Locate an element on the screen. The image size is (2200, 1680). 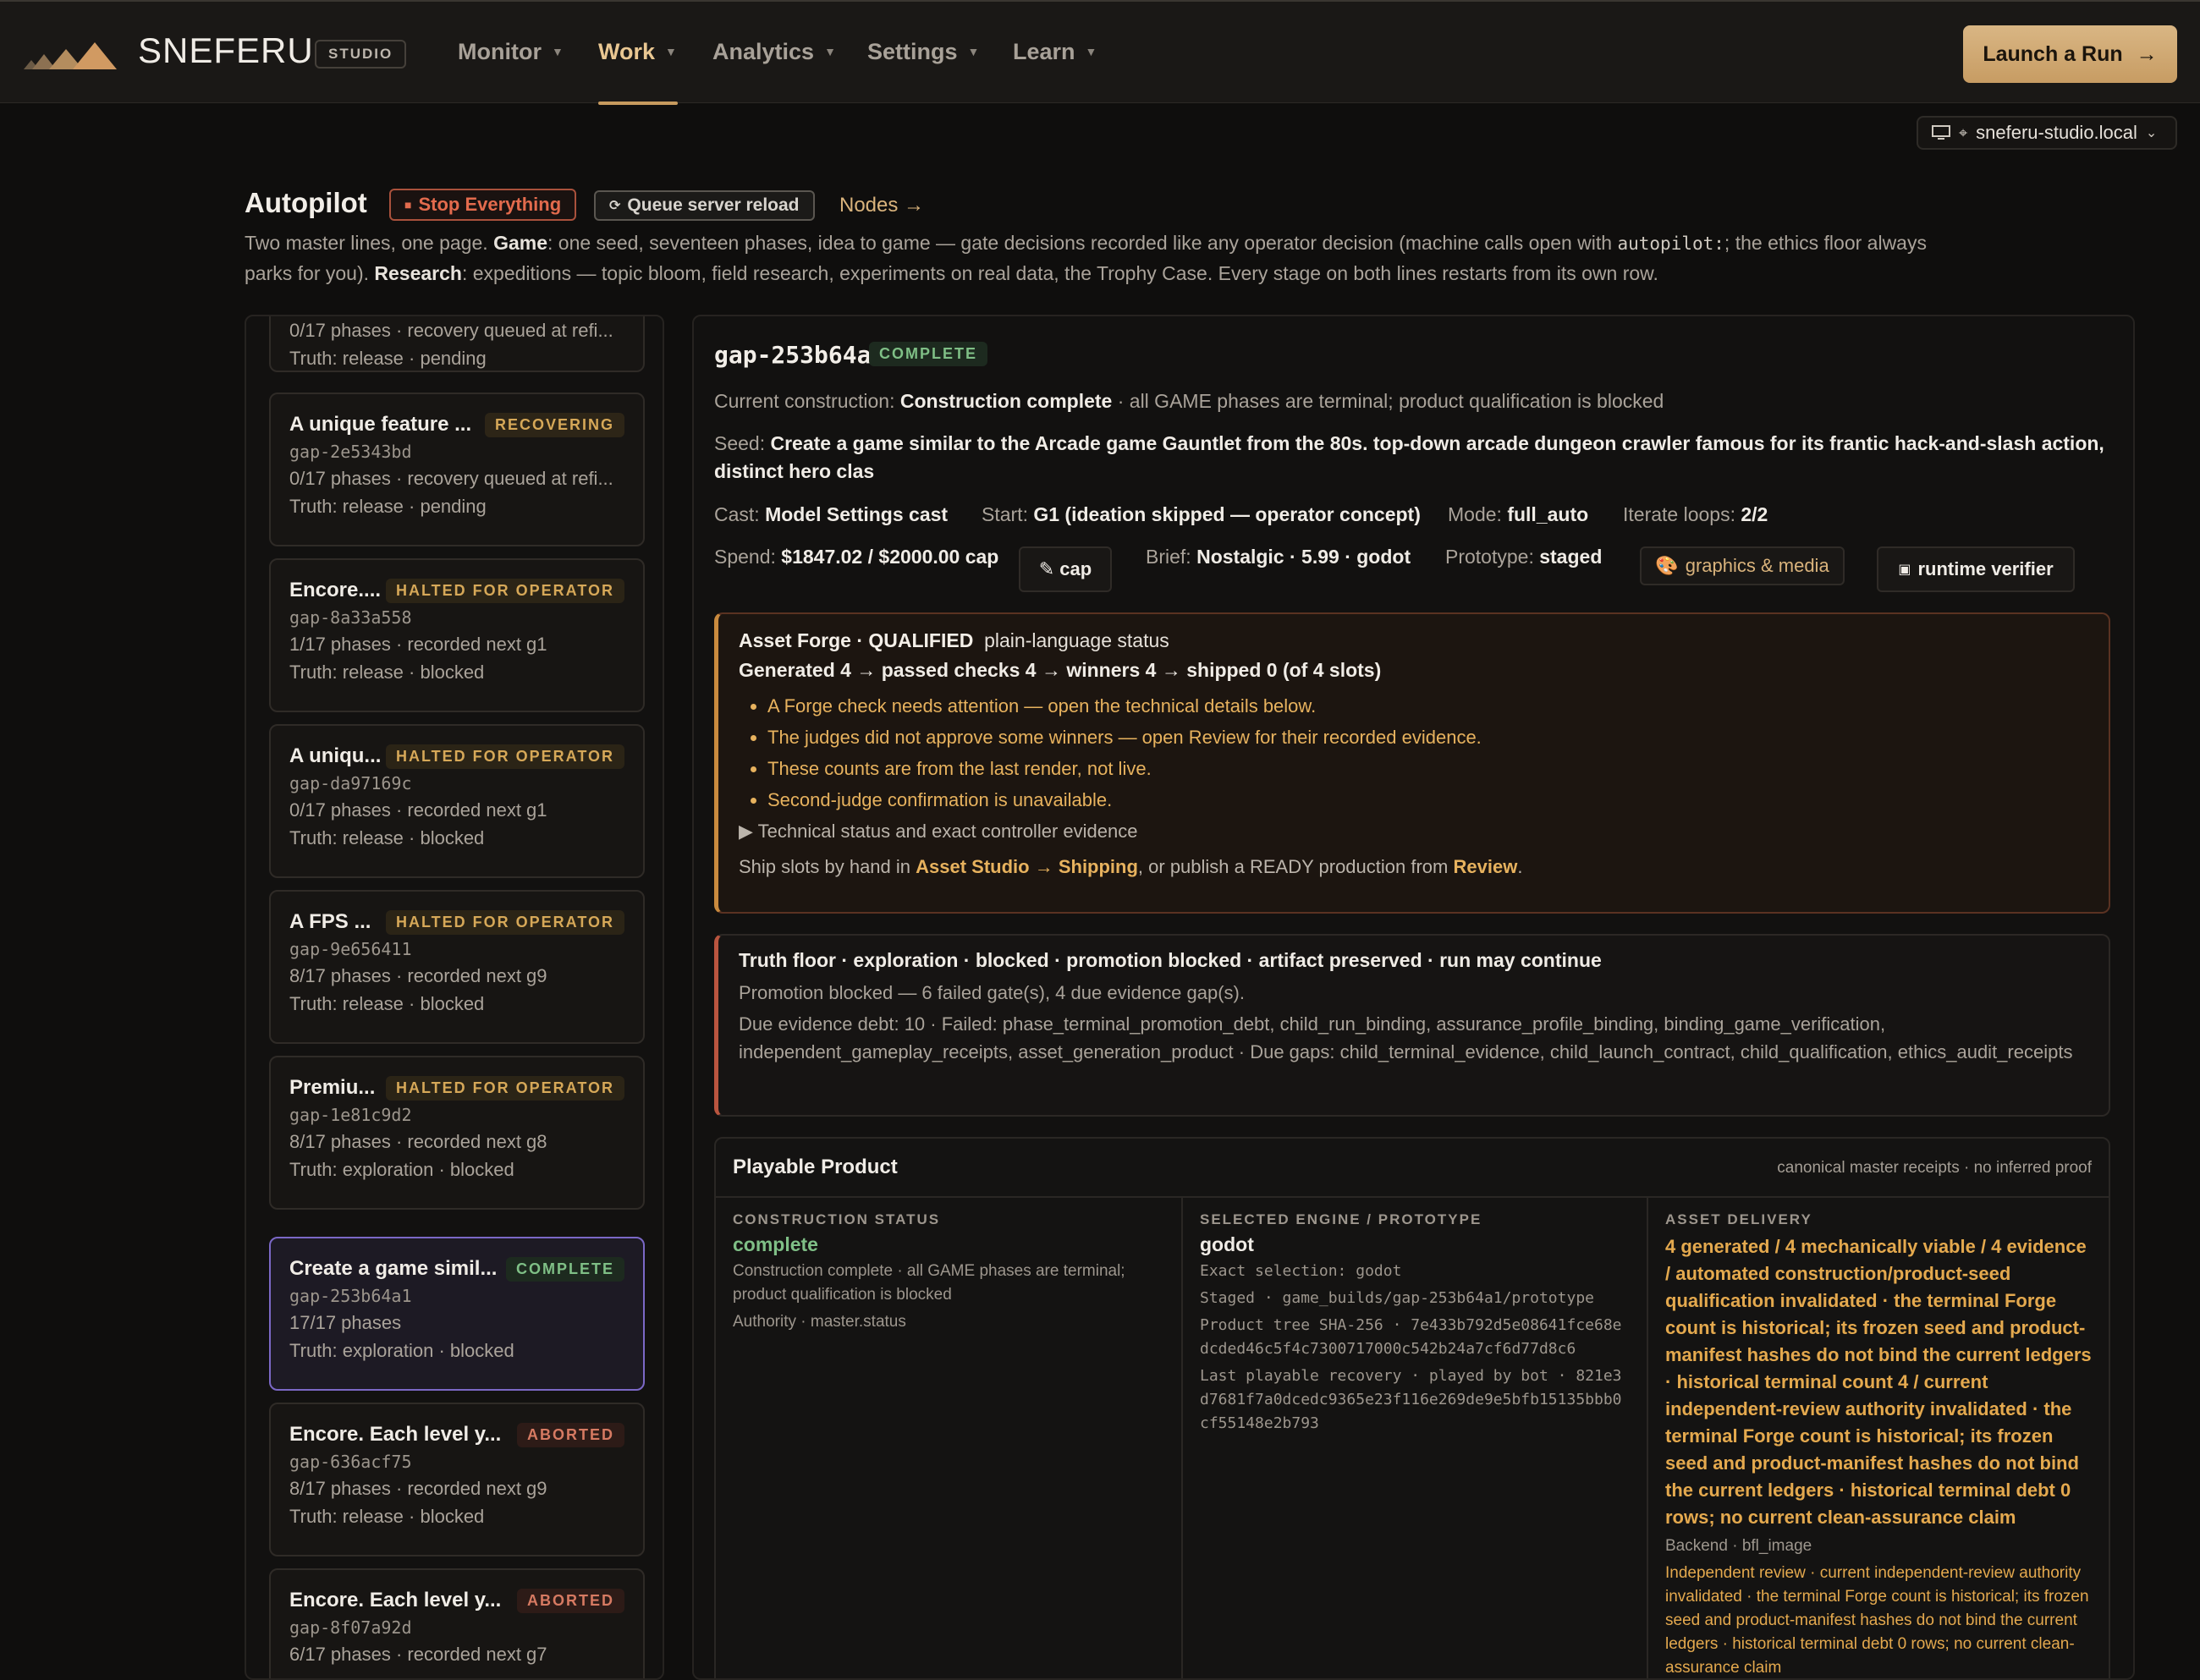
reload-icon: ⟳ is located at coordinates (615, 206).